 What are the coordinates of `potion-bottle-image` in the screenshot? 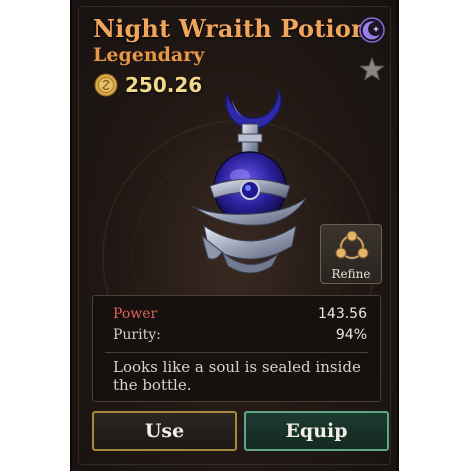 It's located at (249, 180).